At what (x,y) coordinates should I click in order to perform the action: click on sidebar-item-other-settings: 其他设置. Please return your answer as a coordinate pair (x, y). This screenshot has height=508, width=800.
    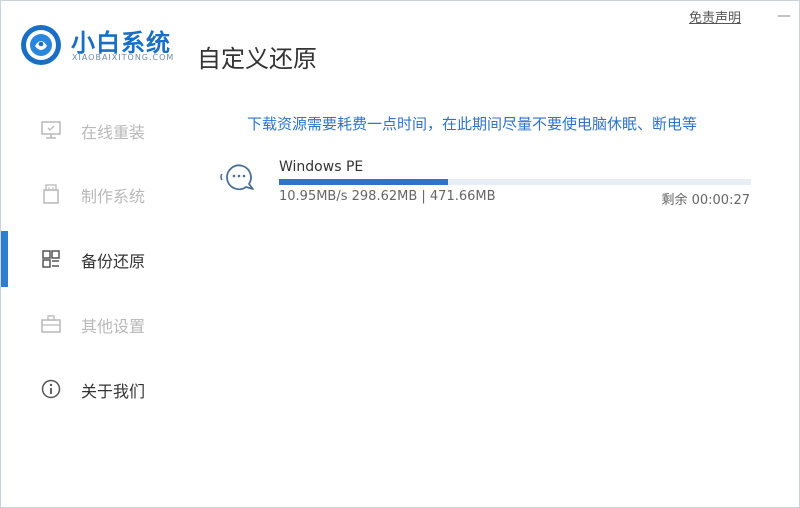
    Looking at the image, I should click on (91, 324).